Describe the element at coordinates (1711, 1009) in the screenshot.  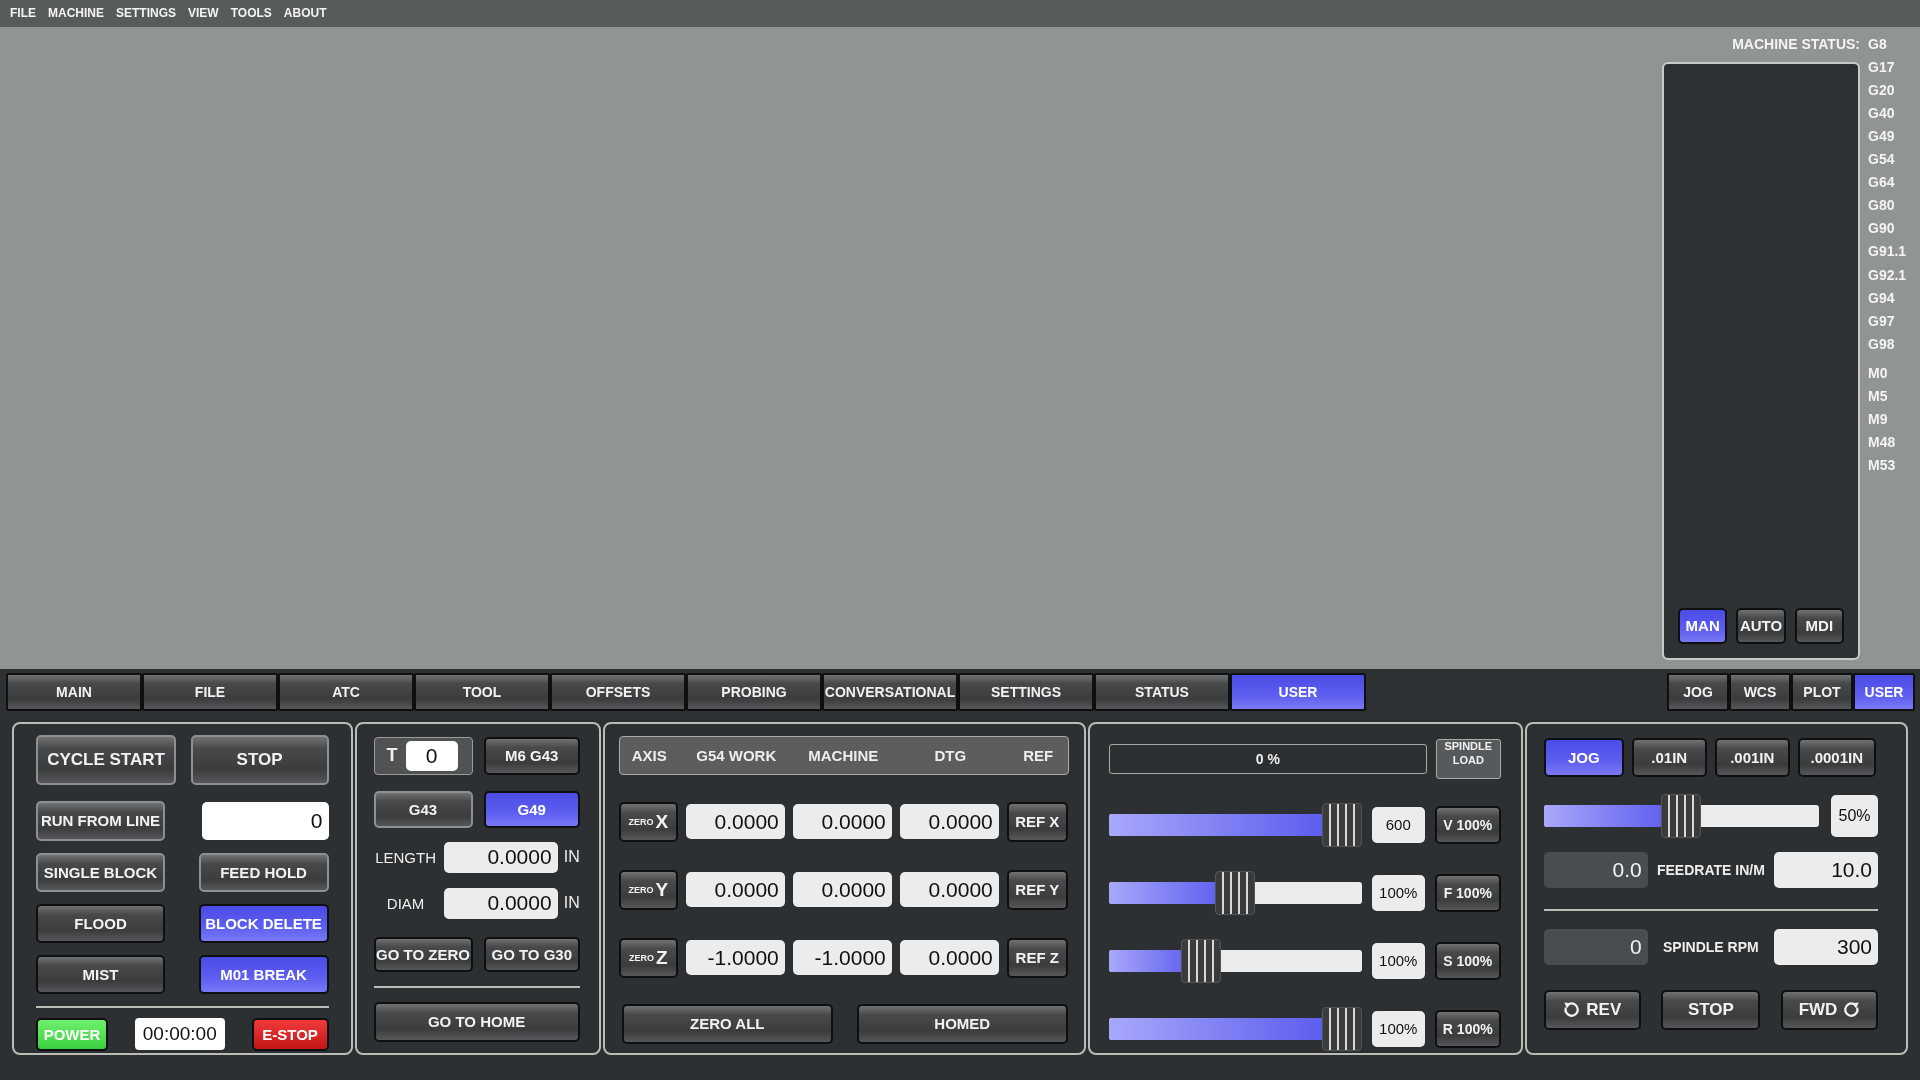
I see `spindle-stop-button: STOP` at that location.